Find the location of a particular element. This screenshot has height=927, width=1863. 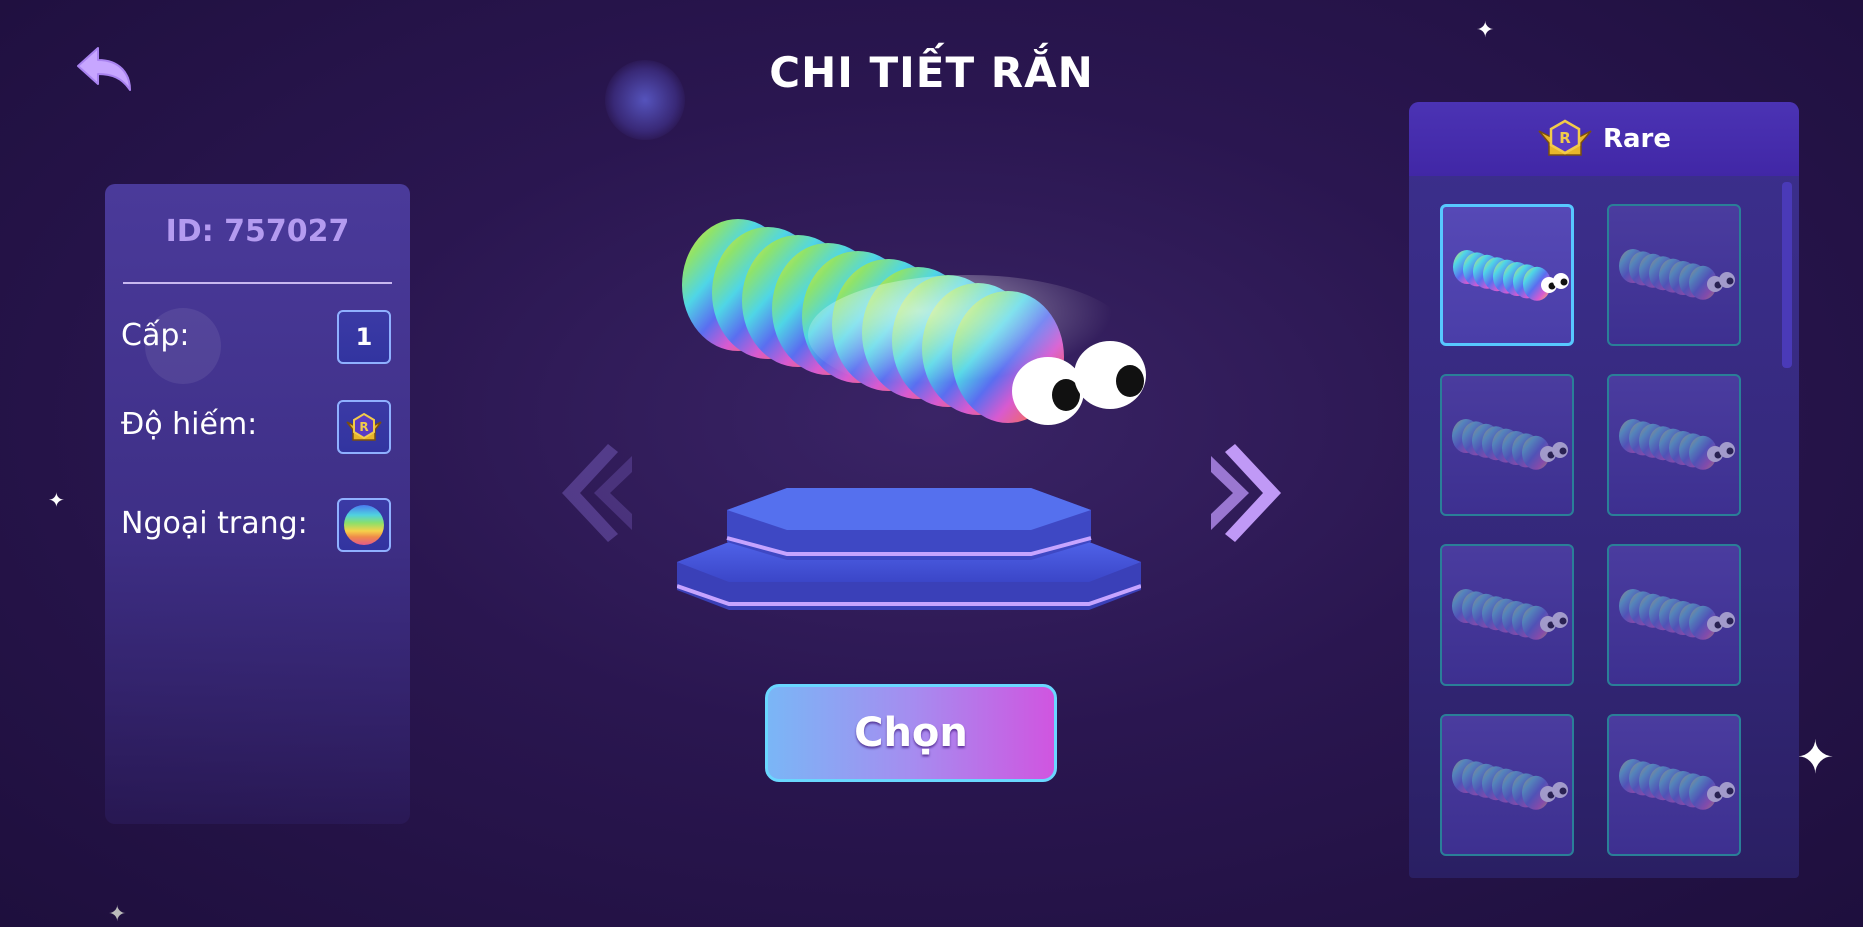

skin-label: Ngoại trang: is located at coordinates (214, 523).